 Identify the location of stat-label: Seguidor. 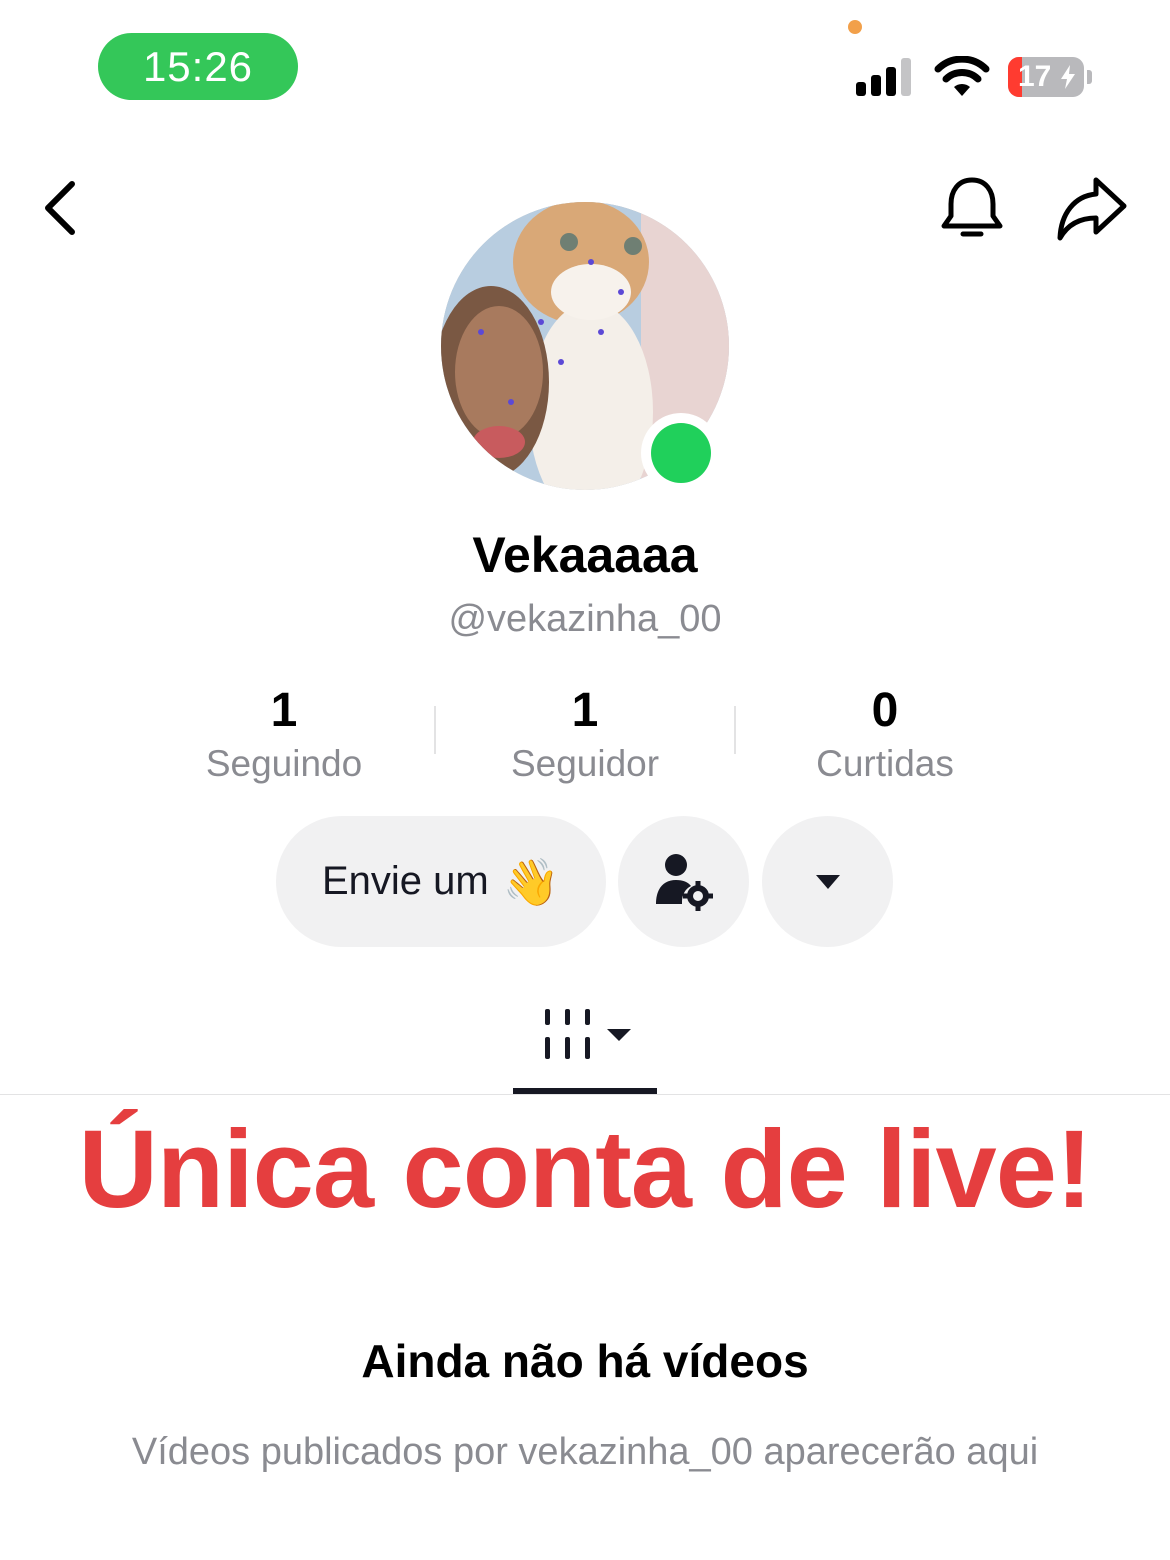
(585, 763).